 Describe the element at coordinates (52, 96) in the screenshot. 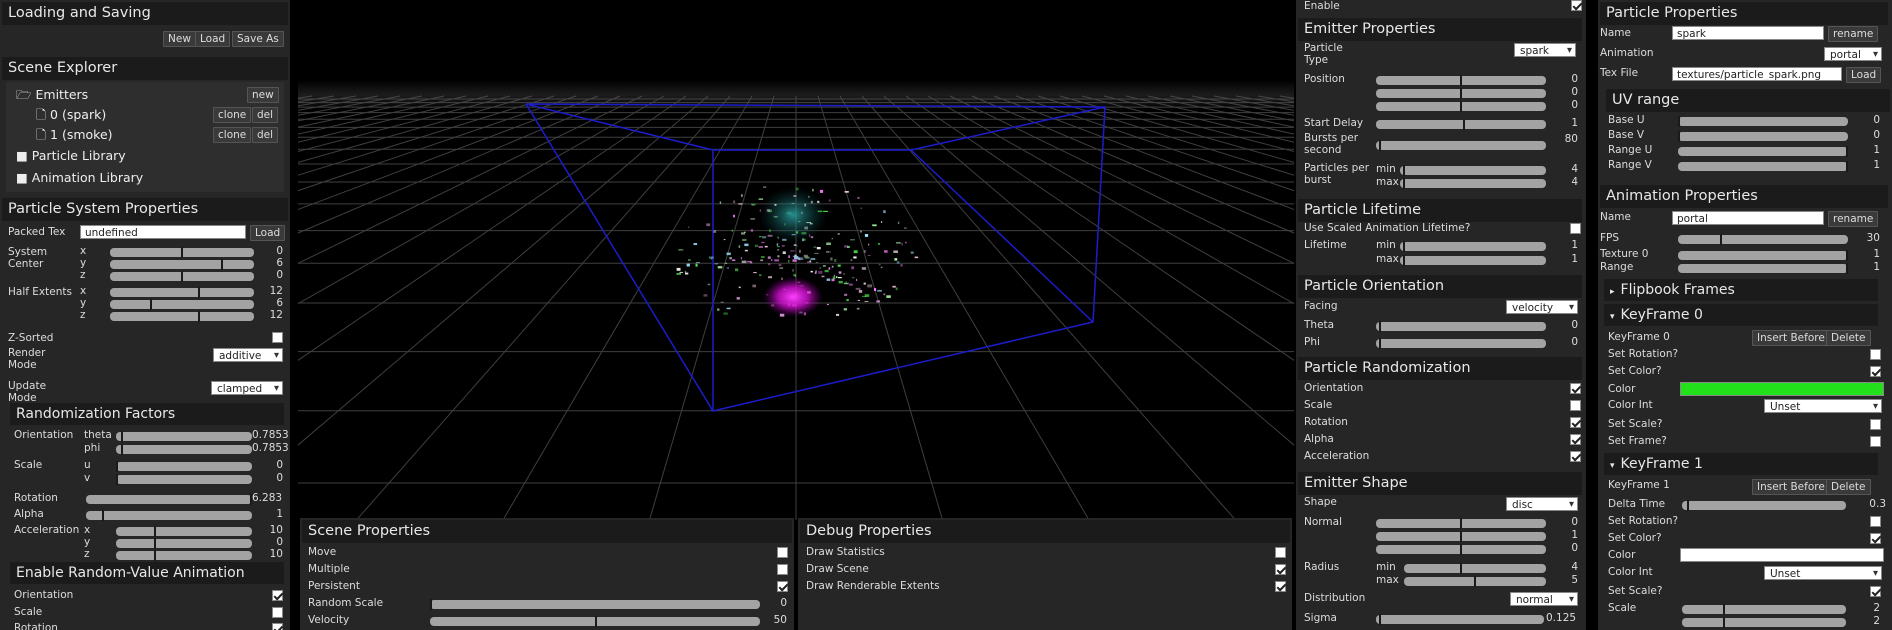

I see `tree-item-emitters: 🗁 Emitters` at that location.